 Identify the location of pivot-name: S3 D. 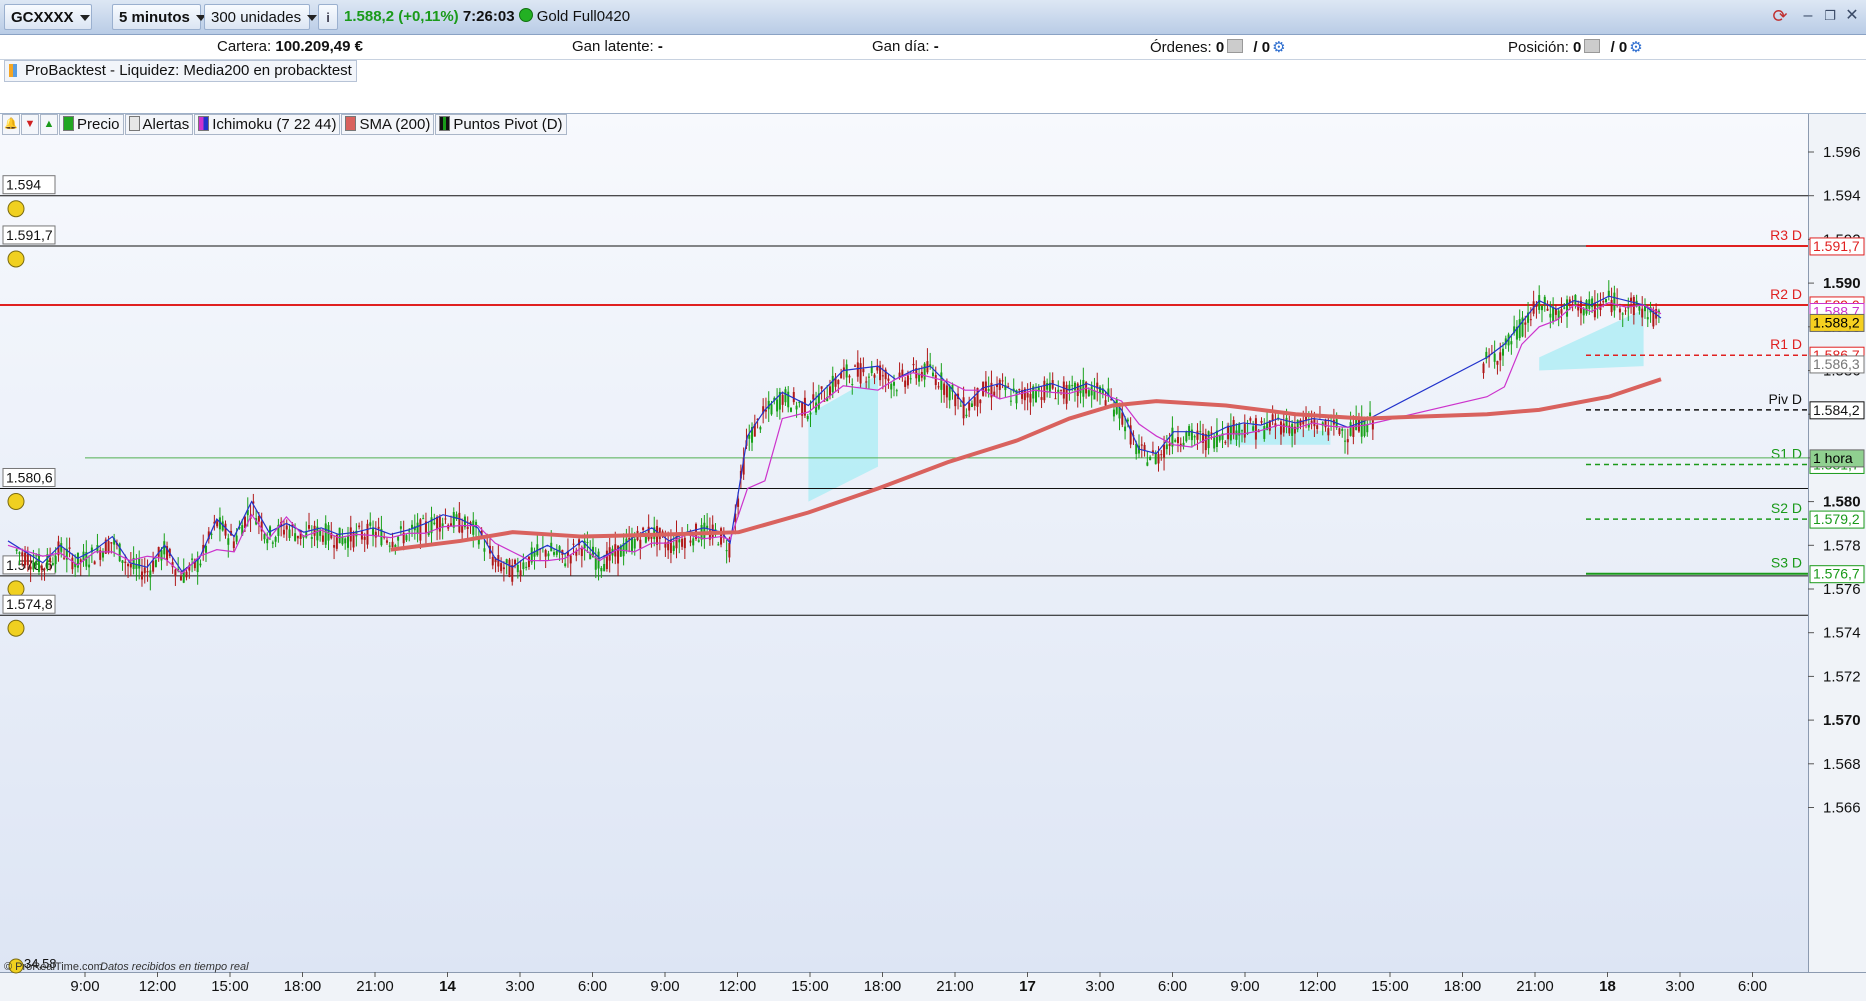
(1786, 563).